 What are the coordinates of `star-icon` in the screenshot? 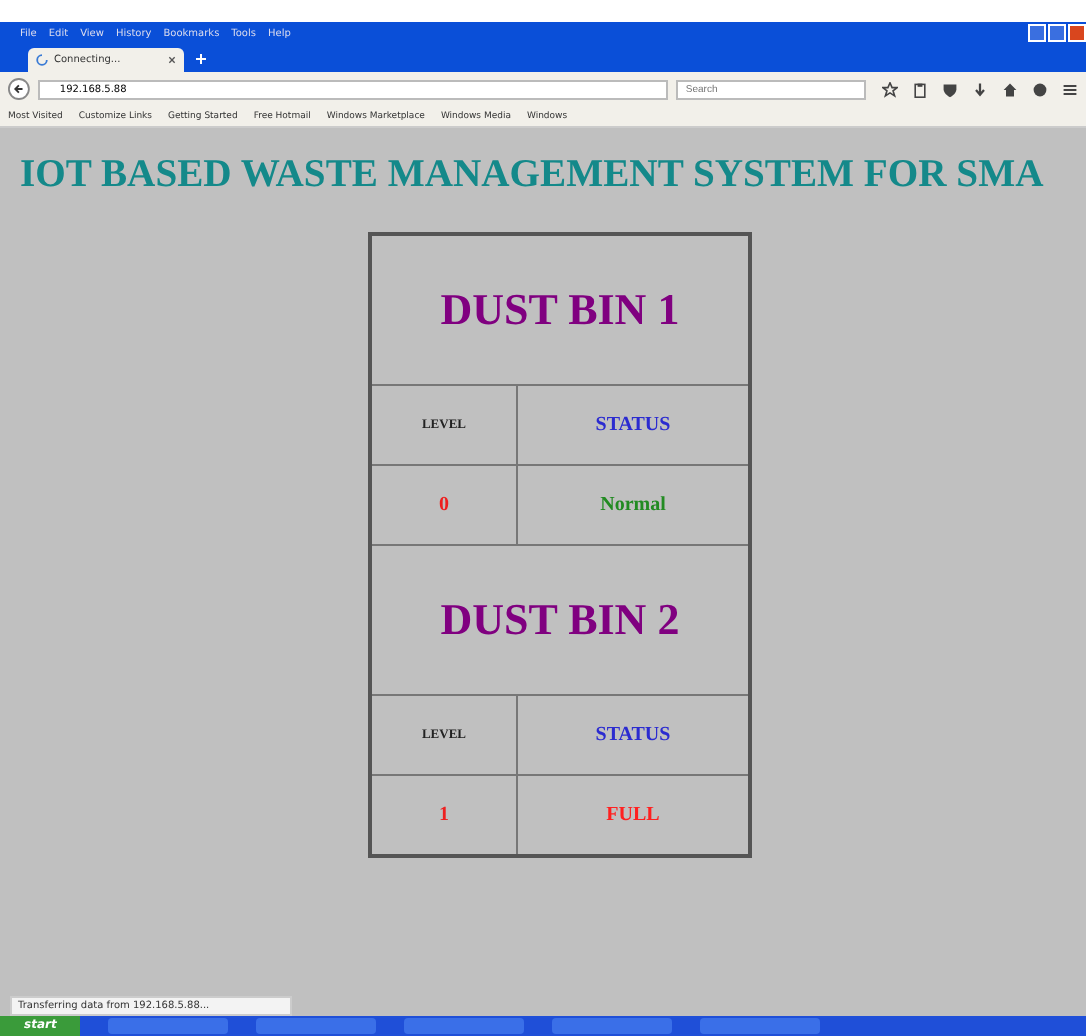 It's located at (890, 89).